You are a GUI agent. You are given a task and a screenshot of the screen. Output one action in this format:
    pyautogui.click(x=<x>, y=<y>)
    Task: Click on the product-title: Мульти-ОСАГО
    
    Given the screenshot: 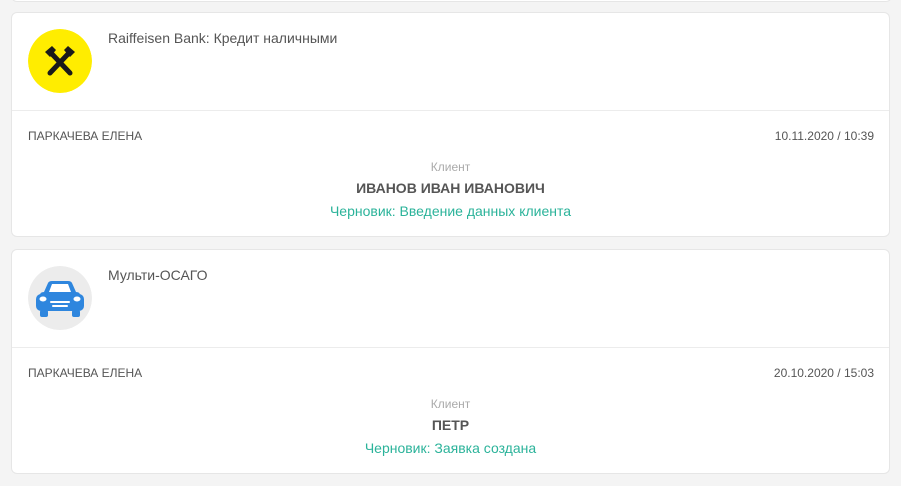 What is the action you would take?
    pyautogui.click(x=158, y=275)
    